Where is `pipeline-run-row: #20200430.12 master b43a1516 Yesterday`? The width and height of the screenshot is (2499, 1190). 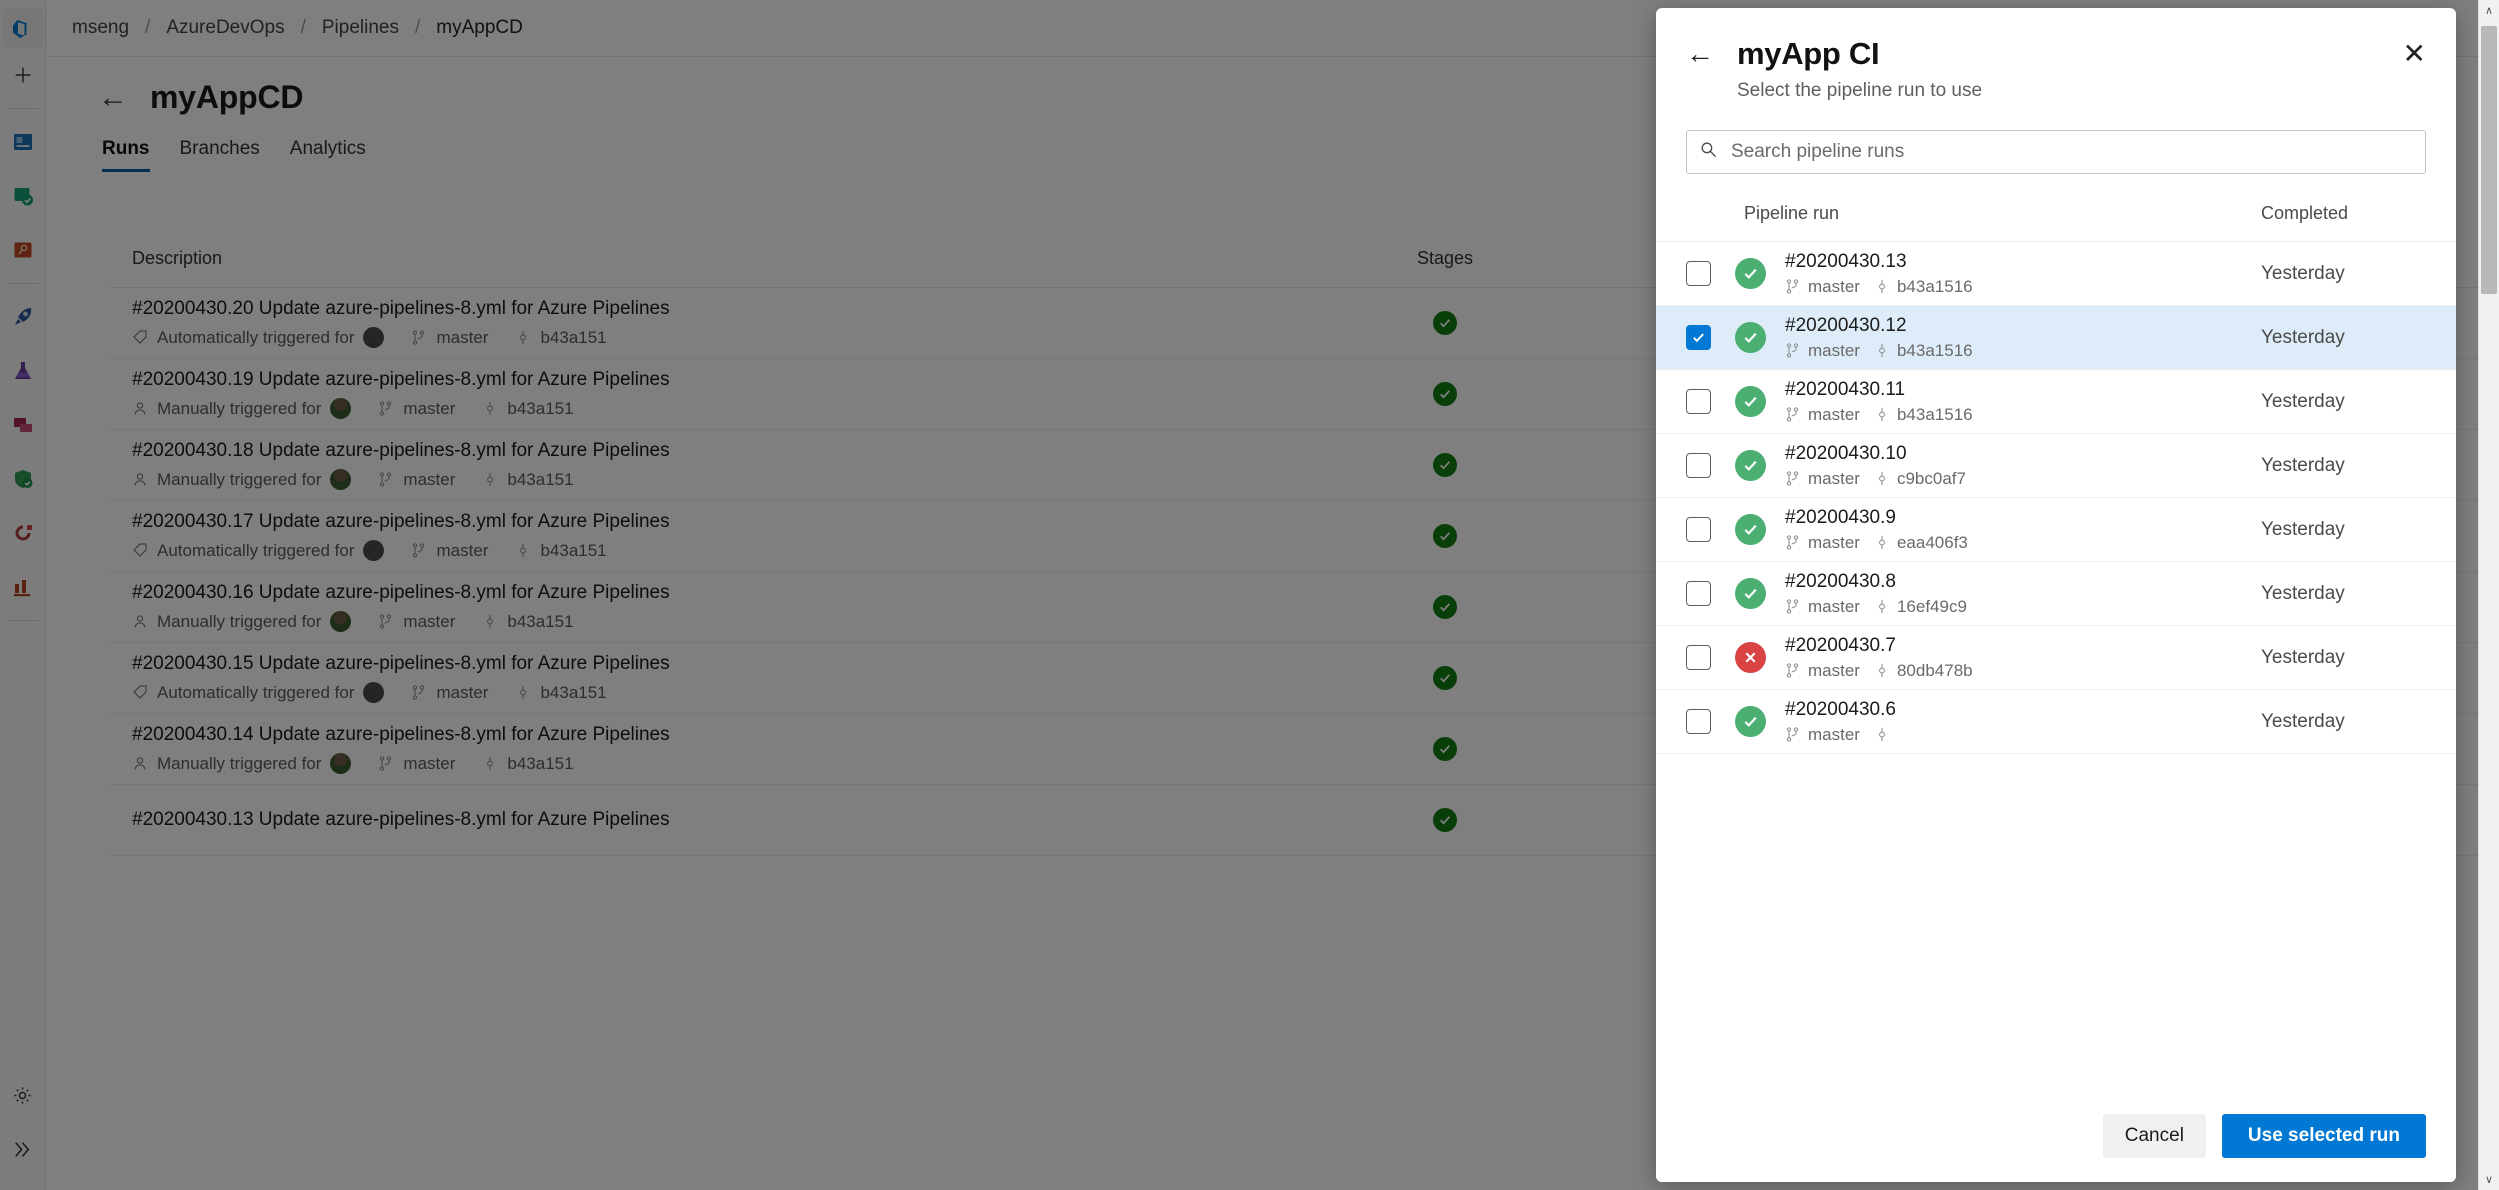 pipeline-run-row: #20200430.12 master b43a1516 Yesterday is located at coordinates (2056, 338).